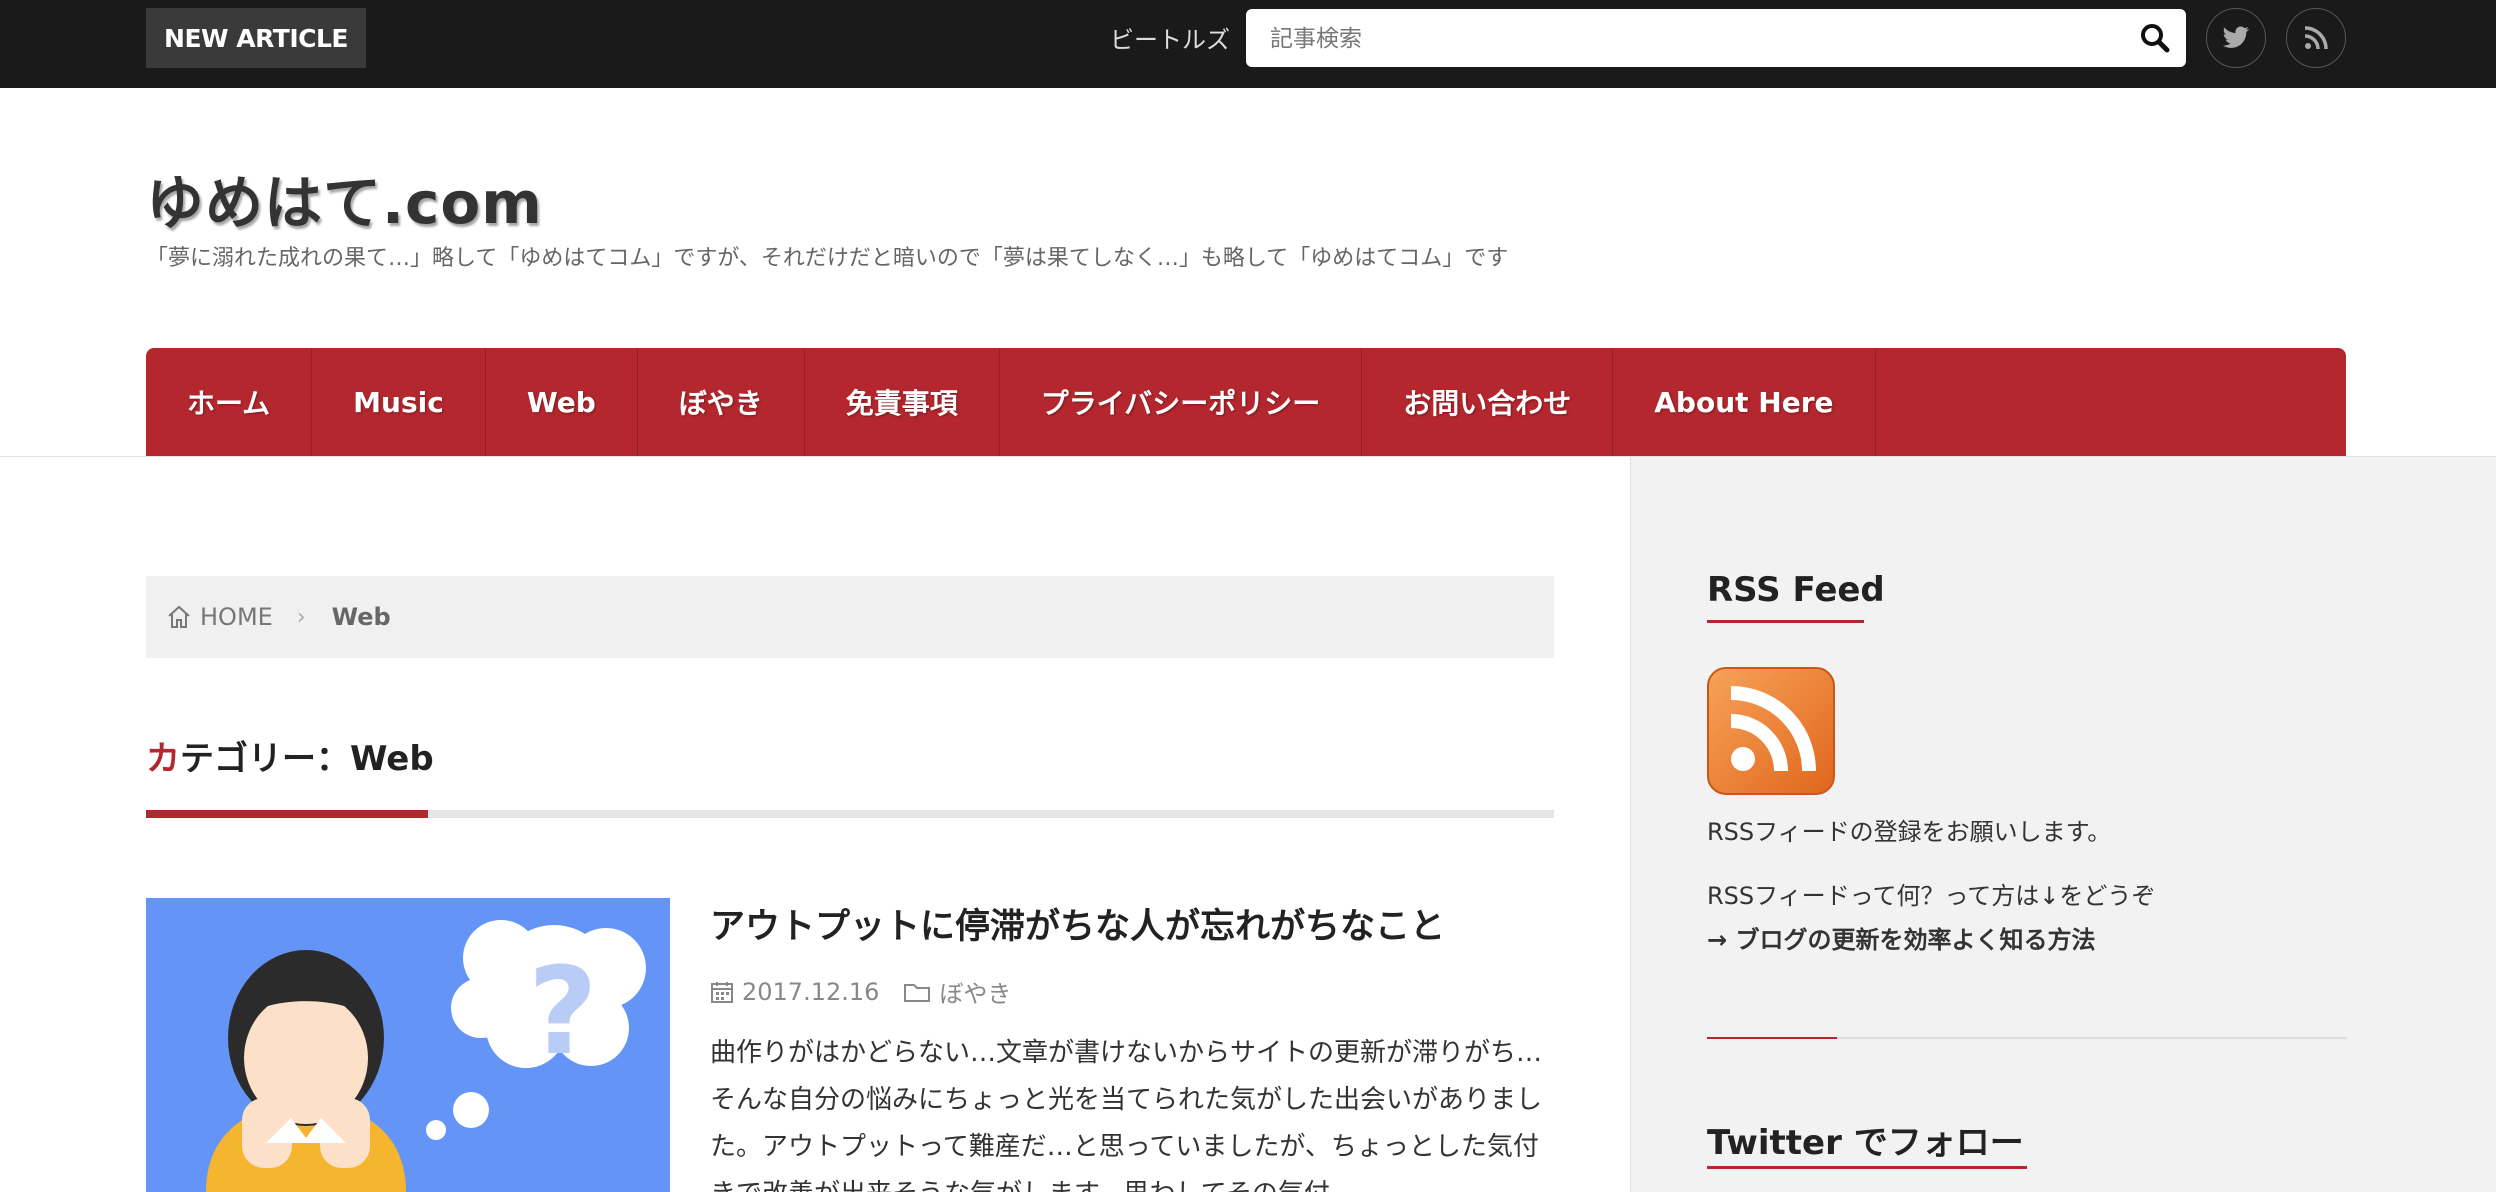 This screenshot has width=2496, height=1192. I want to click on nav-item-privacy-policy: プライバシーポリシー, so click(1181, 402).